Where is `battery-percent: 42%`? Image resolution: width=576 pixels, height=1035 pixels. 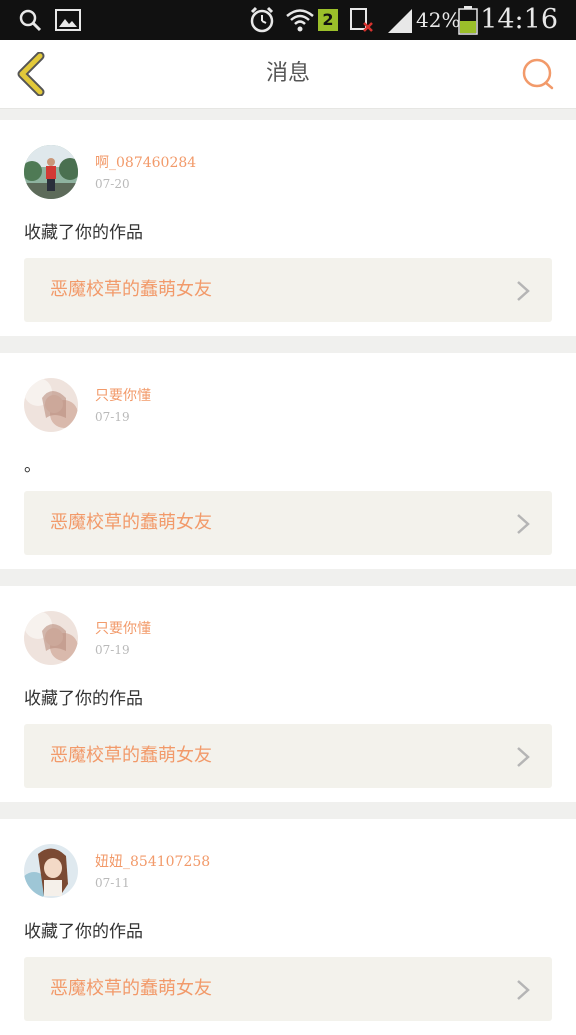 battery-percent: 42% is located at coordinates (438, 20).